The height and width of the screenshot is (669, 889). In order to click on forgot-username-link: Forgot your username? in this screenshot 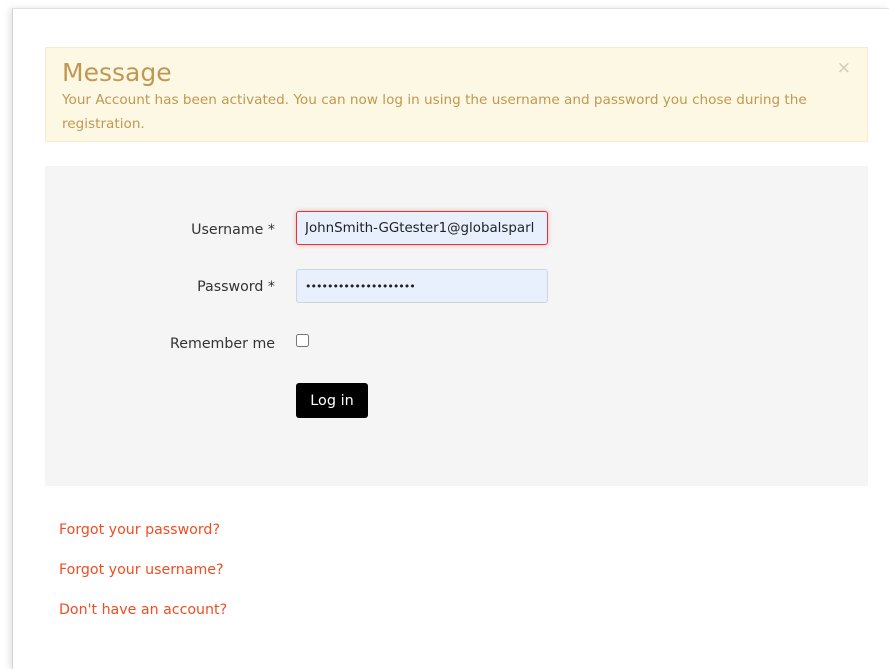, I will do `click(143, 580)`.